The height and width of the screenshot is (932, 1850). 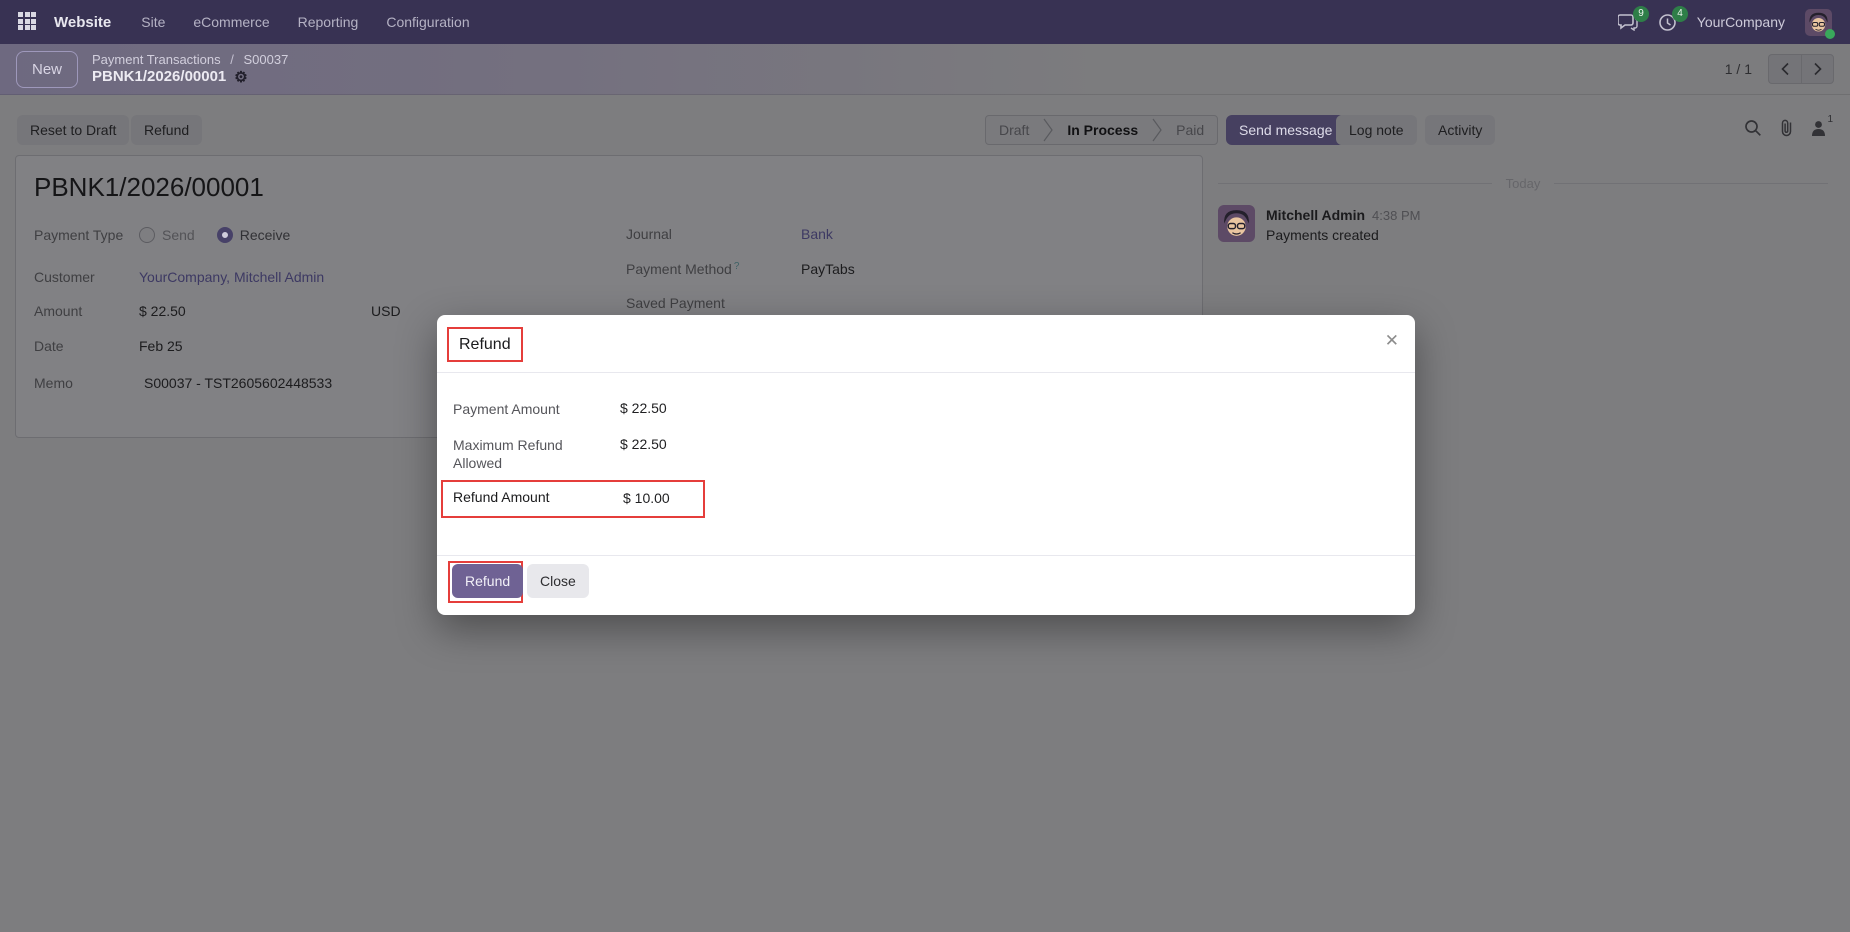 What do you see at coordinates (926, 344) in the screenshot?
I see `modal-header: Refund ✕` at bounding box center [926, 344].